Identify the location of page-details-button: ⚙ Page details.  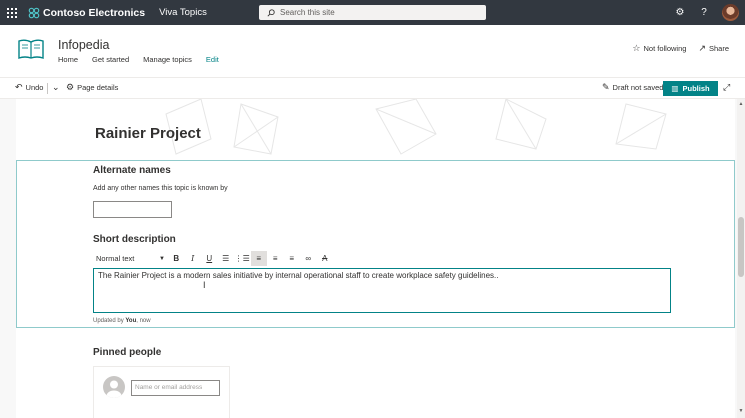
(92, 87).